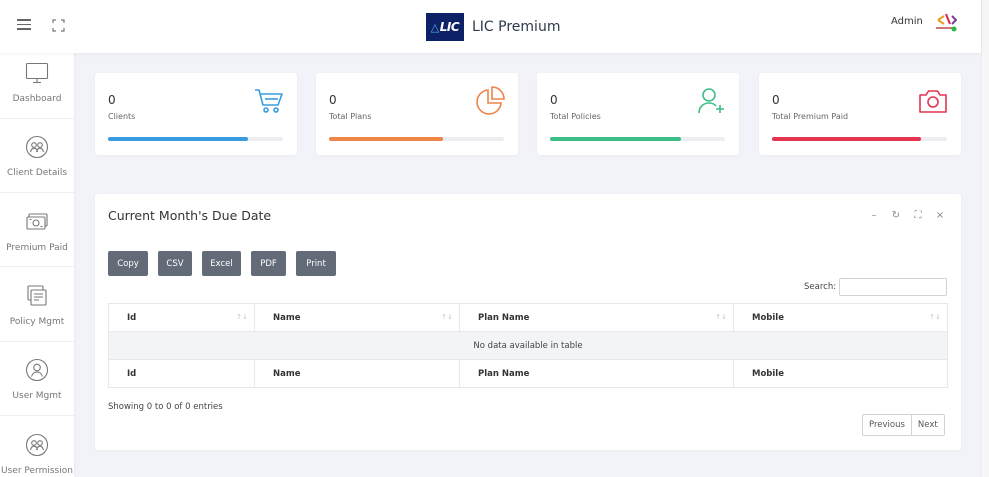  Describe the element at coordinates (711, 101) in the screenshot. I see `add-user-icon` at that location.